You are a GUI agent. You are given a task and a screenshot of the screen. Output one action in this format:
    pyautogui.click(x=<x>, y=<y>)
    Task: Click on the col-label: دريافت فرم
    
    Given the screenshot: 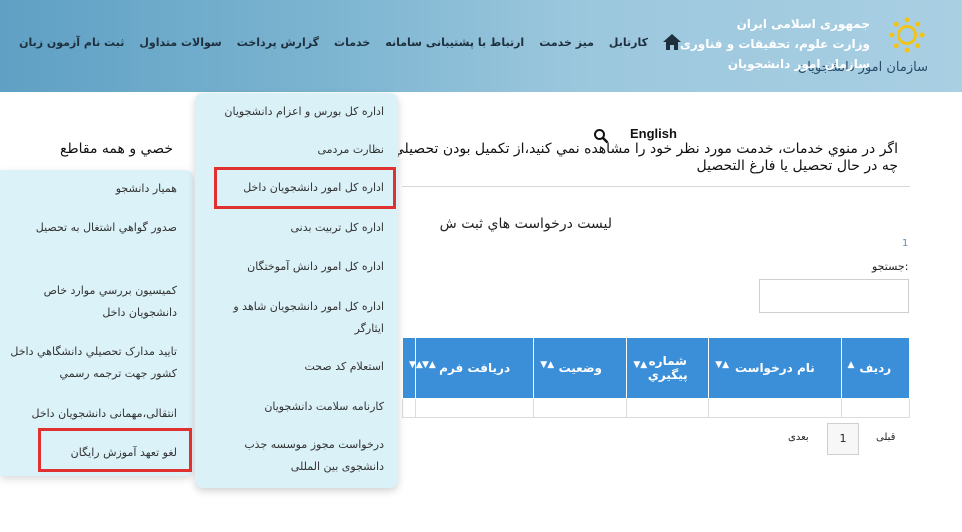 What is the action you would take?
    pyautogui.click(x=475, y=368)
    